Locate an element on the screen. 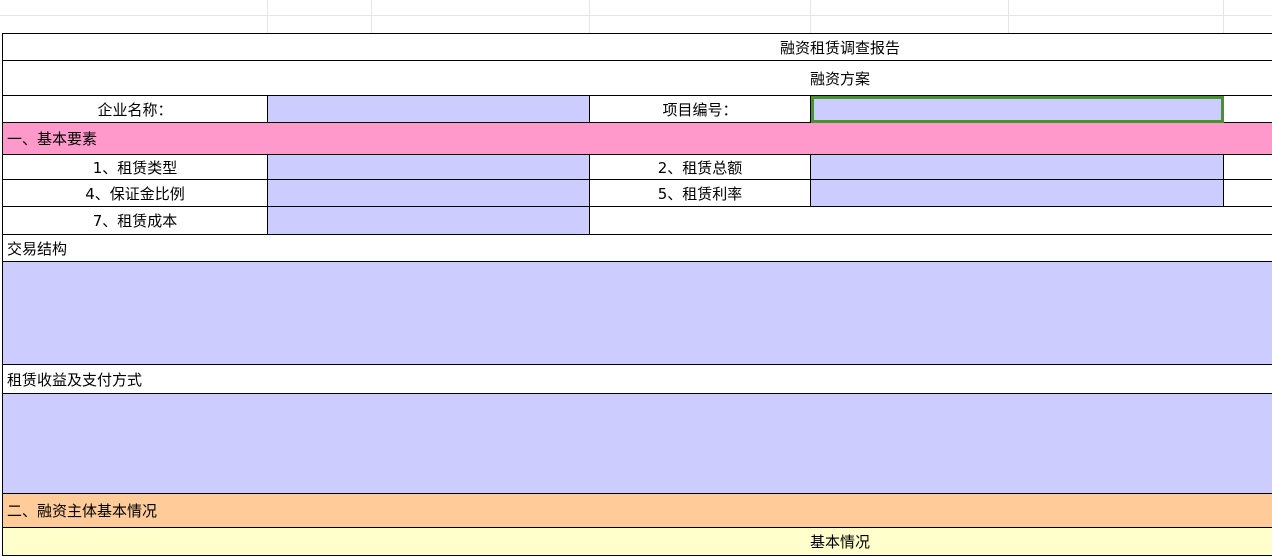 The width and height of the screenshot is (1272, 556). lease-total-label-cell: 2、租赁总额 is located at coordinates (700, 167).